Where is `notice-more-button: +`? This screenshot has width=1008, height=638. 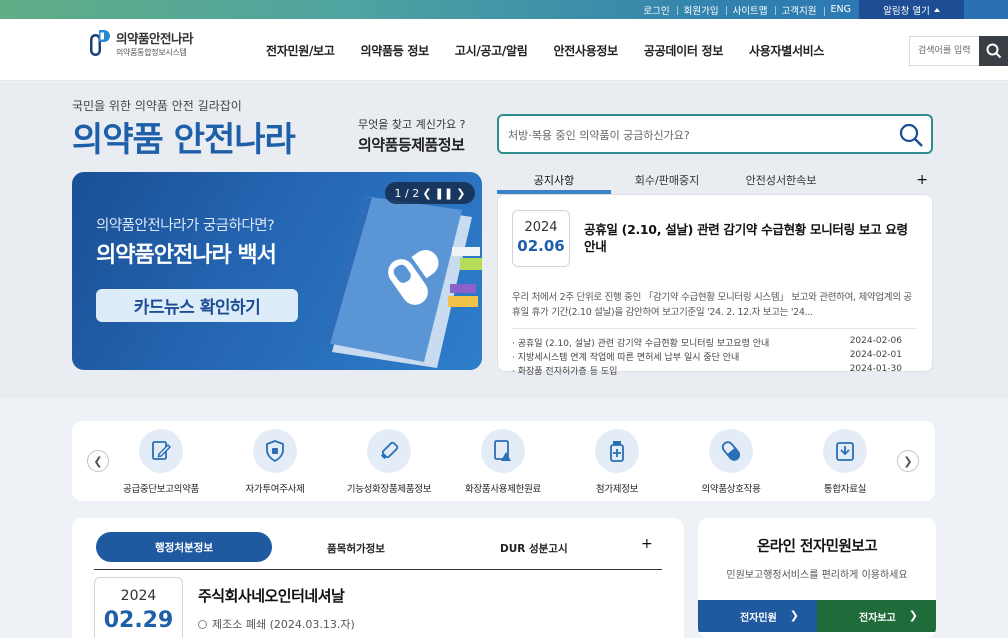
notice-more-button: + is located at coordinates (922, 180).